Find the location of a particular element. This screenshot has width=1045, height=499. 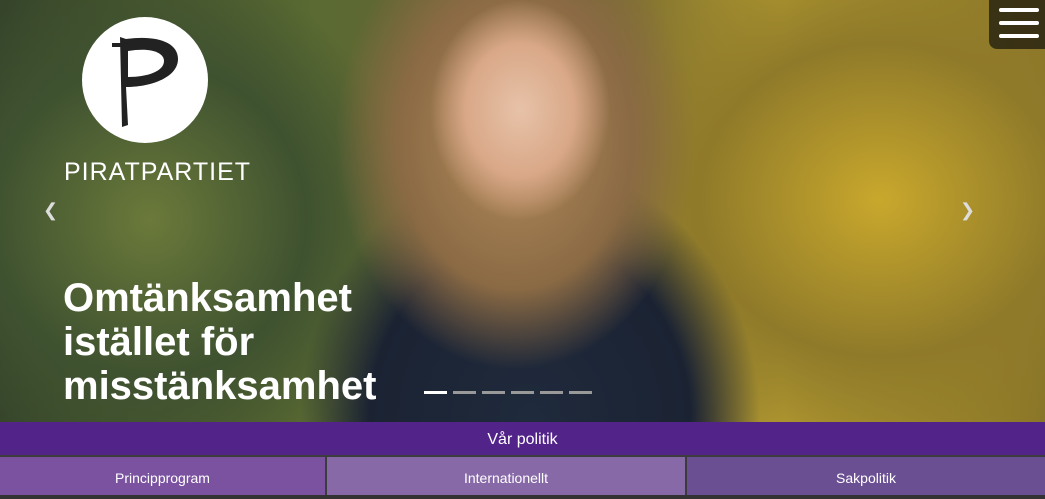

nav-sakpolitik: Sakpolitik is located at coordinates (866, 476).